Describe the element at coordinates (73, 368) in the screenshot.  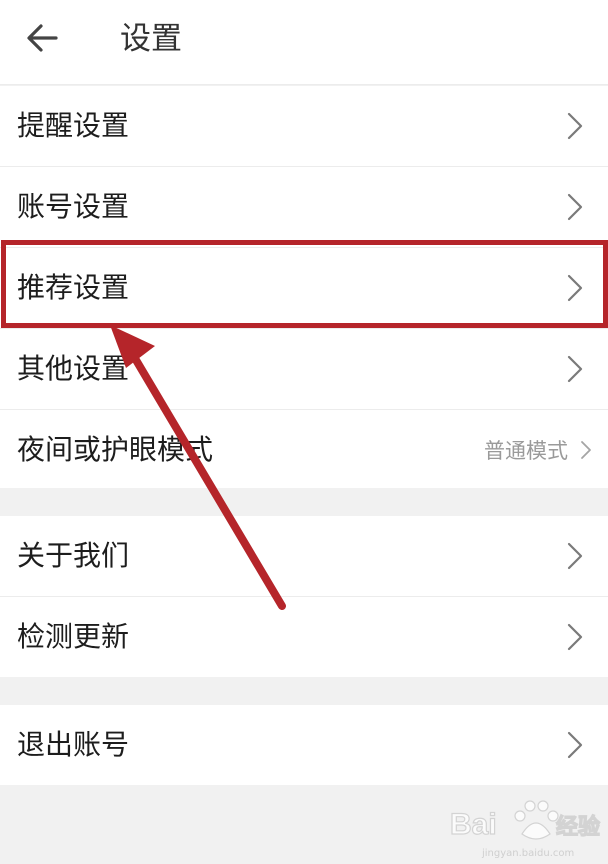
I see `settings-item-label: 其他设置` at that location.